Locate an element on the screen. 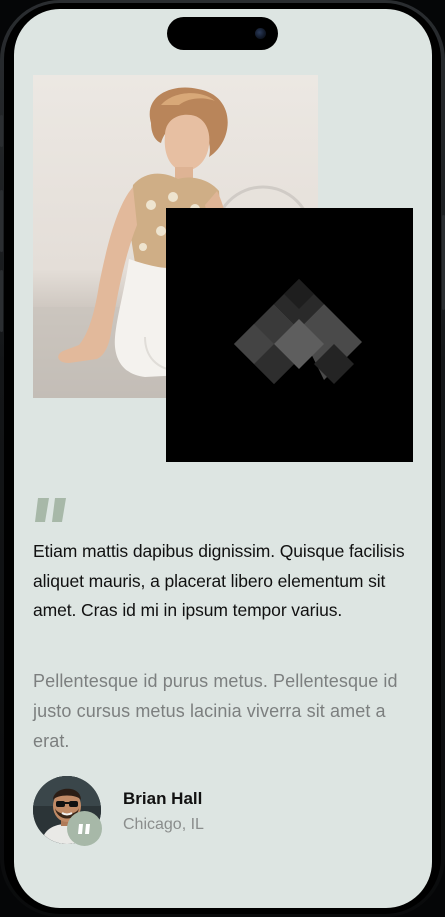  mute-switch is located at coordinates (1, 131).